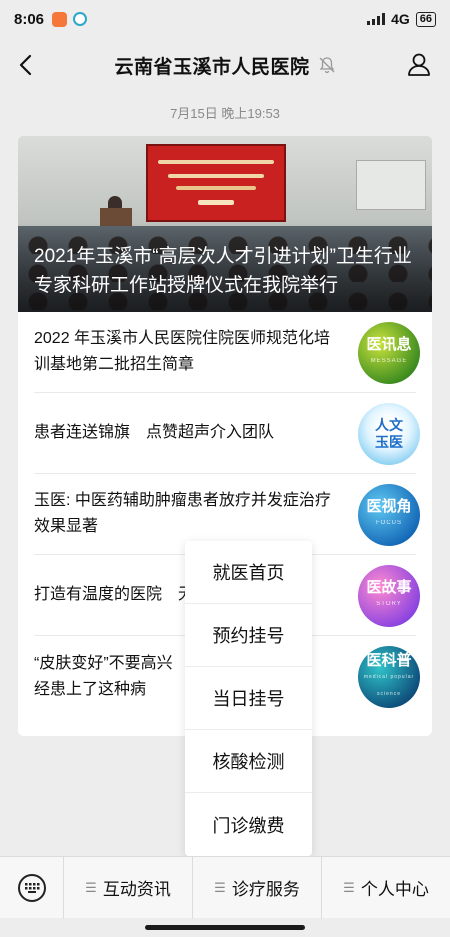  What do you see at coordinates (389, 677) in the screenshot?
I see `article-thumbnail: 医科普 medical popular science` at bounding box center [389, 677].